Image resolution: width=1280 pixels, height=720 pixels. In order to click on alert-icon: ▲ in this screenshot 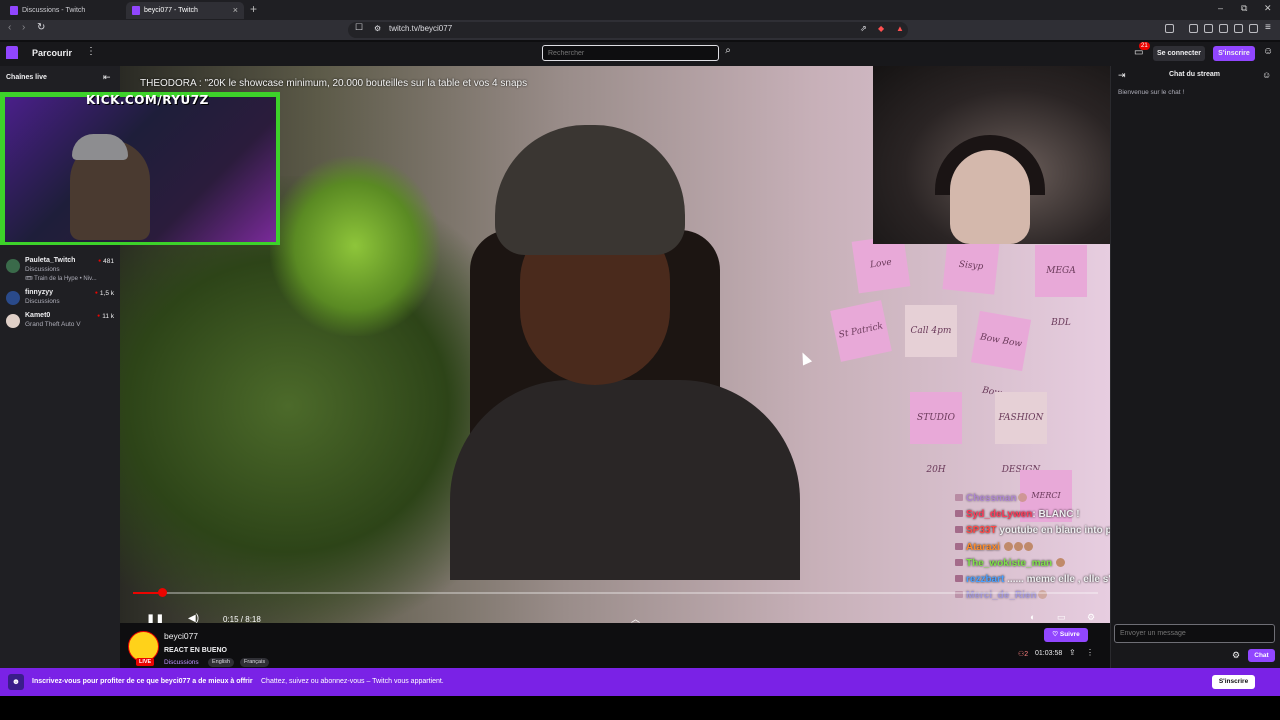, I will do `click(900, 28)`.